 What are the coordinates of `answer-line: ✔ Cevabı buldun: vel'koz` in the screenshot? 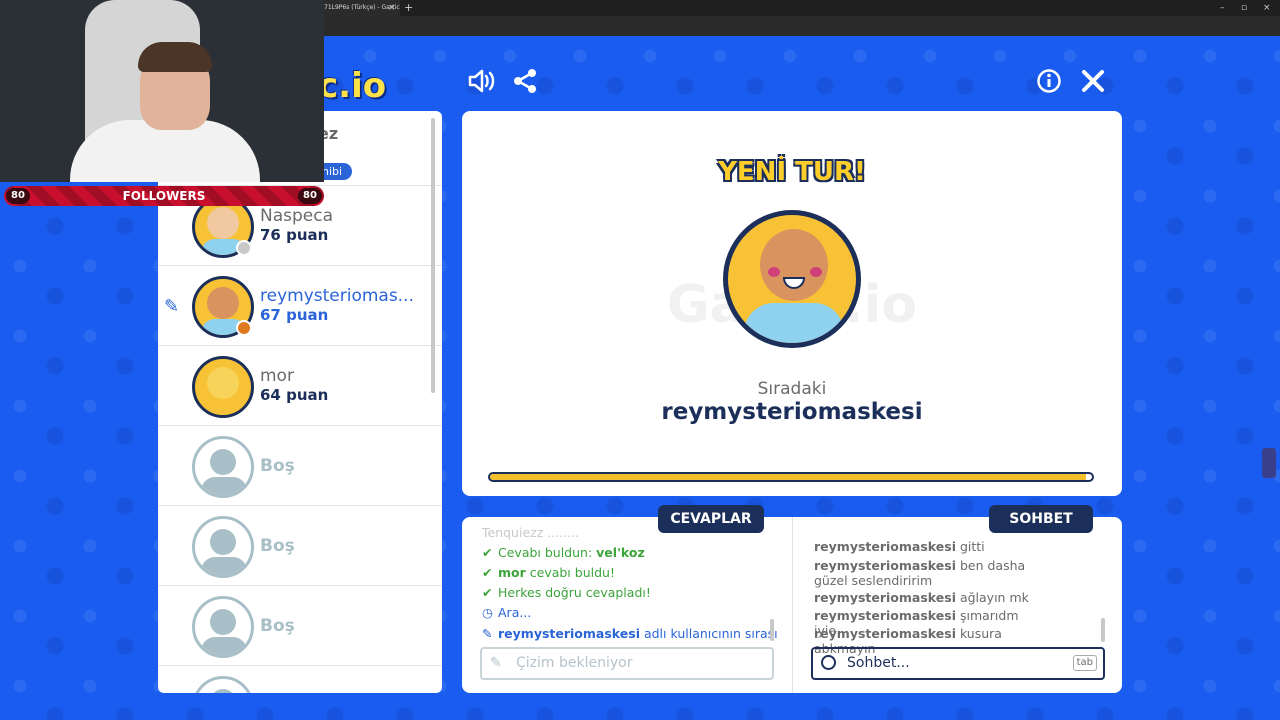 It's located at (563, 552).